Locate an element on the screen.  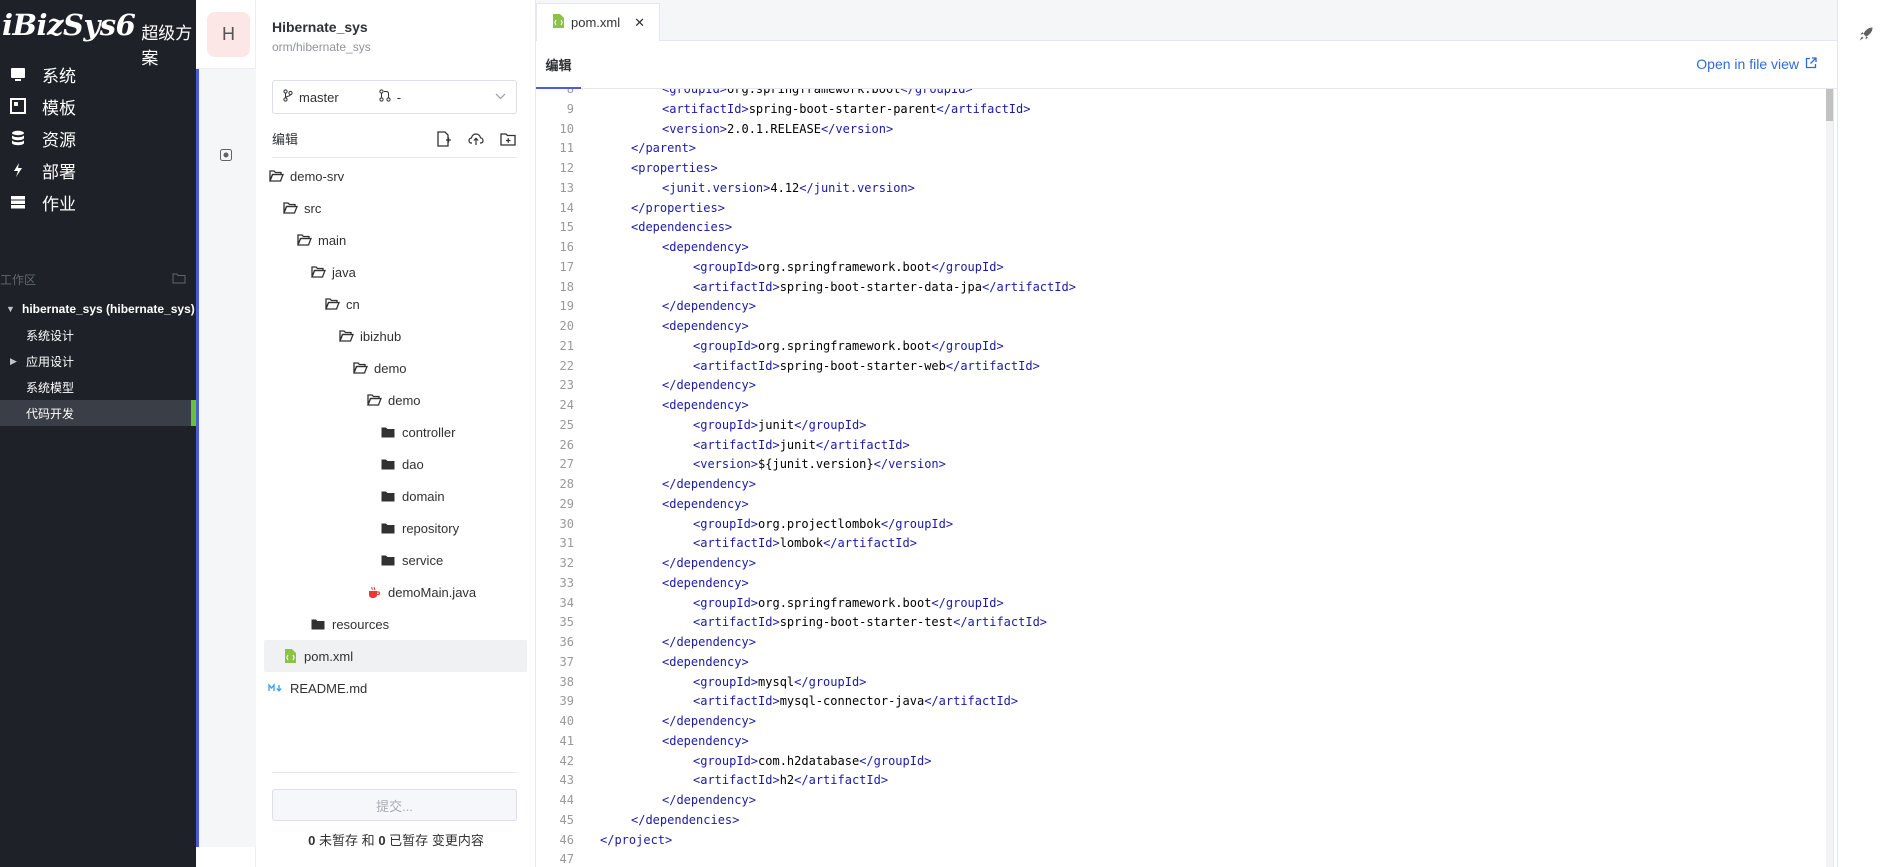
xml-tag: </groupId> is located at coordinates (895, 760).